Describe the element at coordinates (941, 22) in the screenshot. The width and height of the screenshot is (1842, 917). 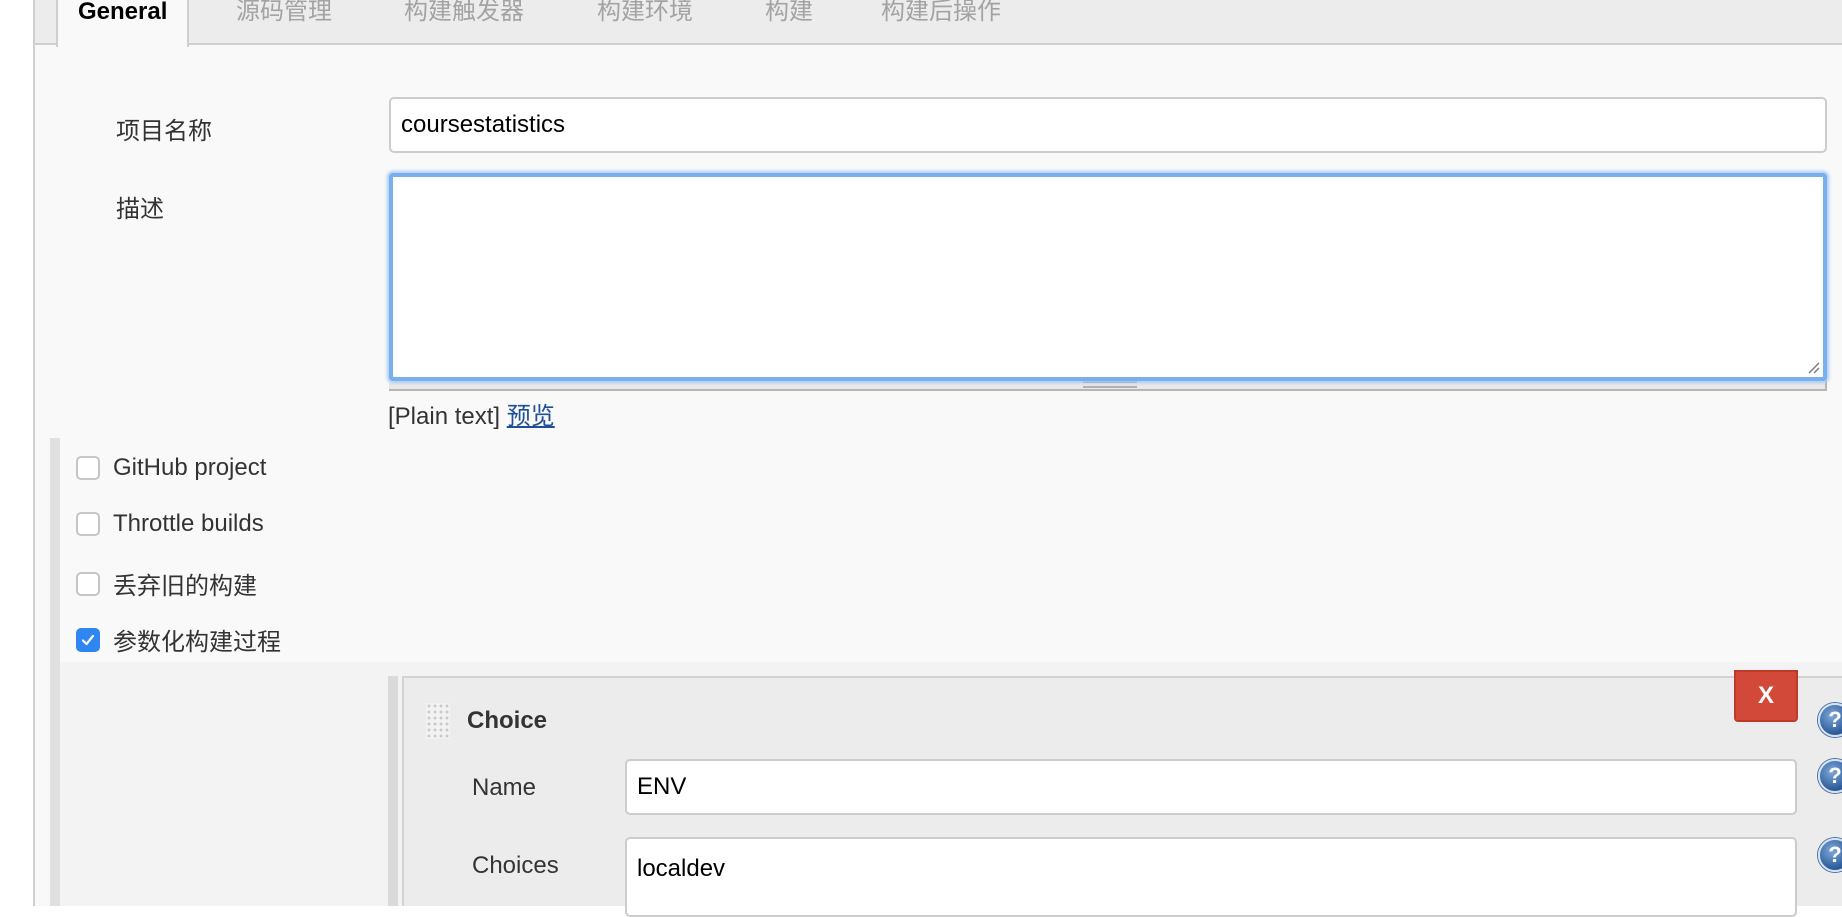
I see `tab-post-build-actions: 构建后操作` at that location.